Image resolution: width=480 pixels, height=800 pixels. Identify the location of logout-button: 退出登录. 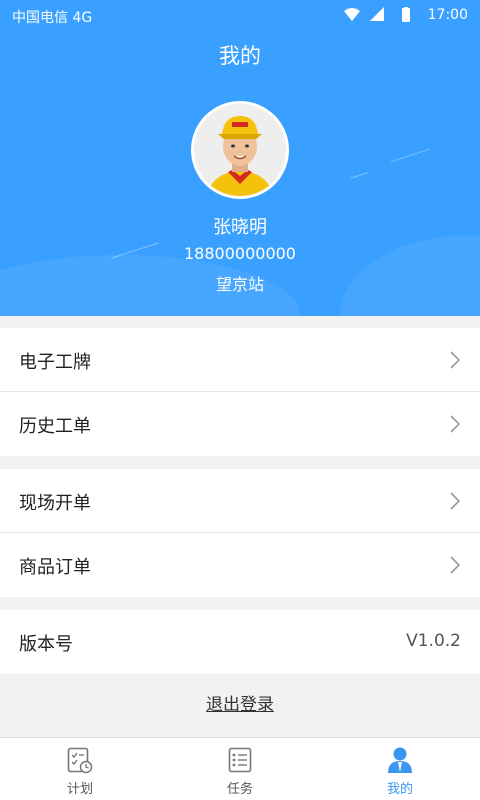
(240, 705).